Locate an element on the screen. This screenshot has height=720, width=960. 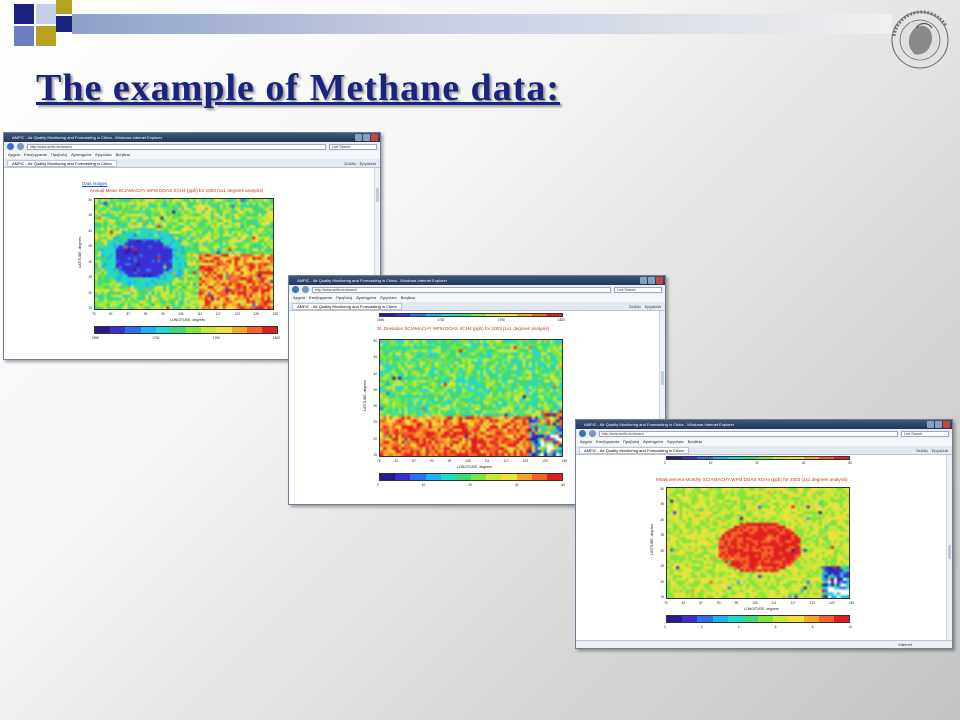
status-bar: Internet is located at coordinates (764, 644).